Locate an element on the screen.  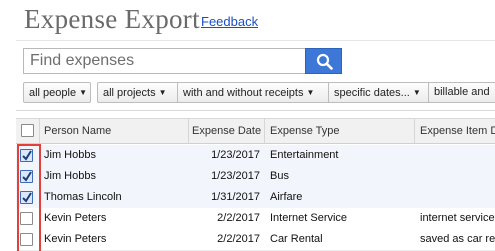
page-title: Expense Export is located at coordinates (112, 19).